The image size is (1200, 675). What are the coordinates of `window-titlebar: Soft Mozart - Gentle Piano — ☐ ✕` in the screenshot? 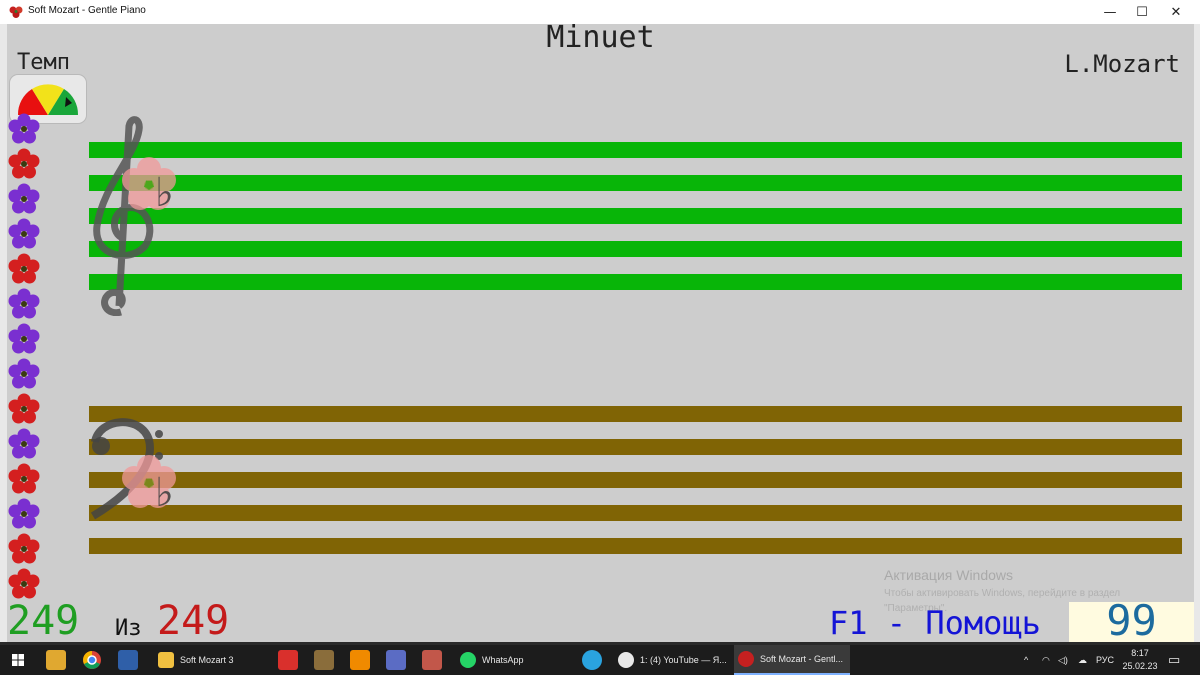 It's located at (600, 12).